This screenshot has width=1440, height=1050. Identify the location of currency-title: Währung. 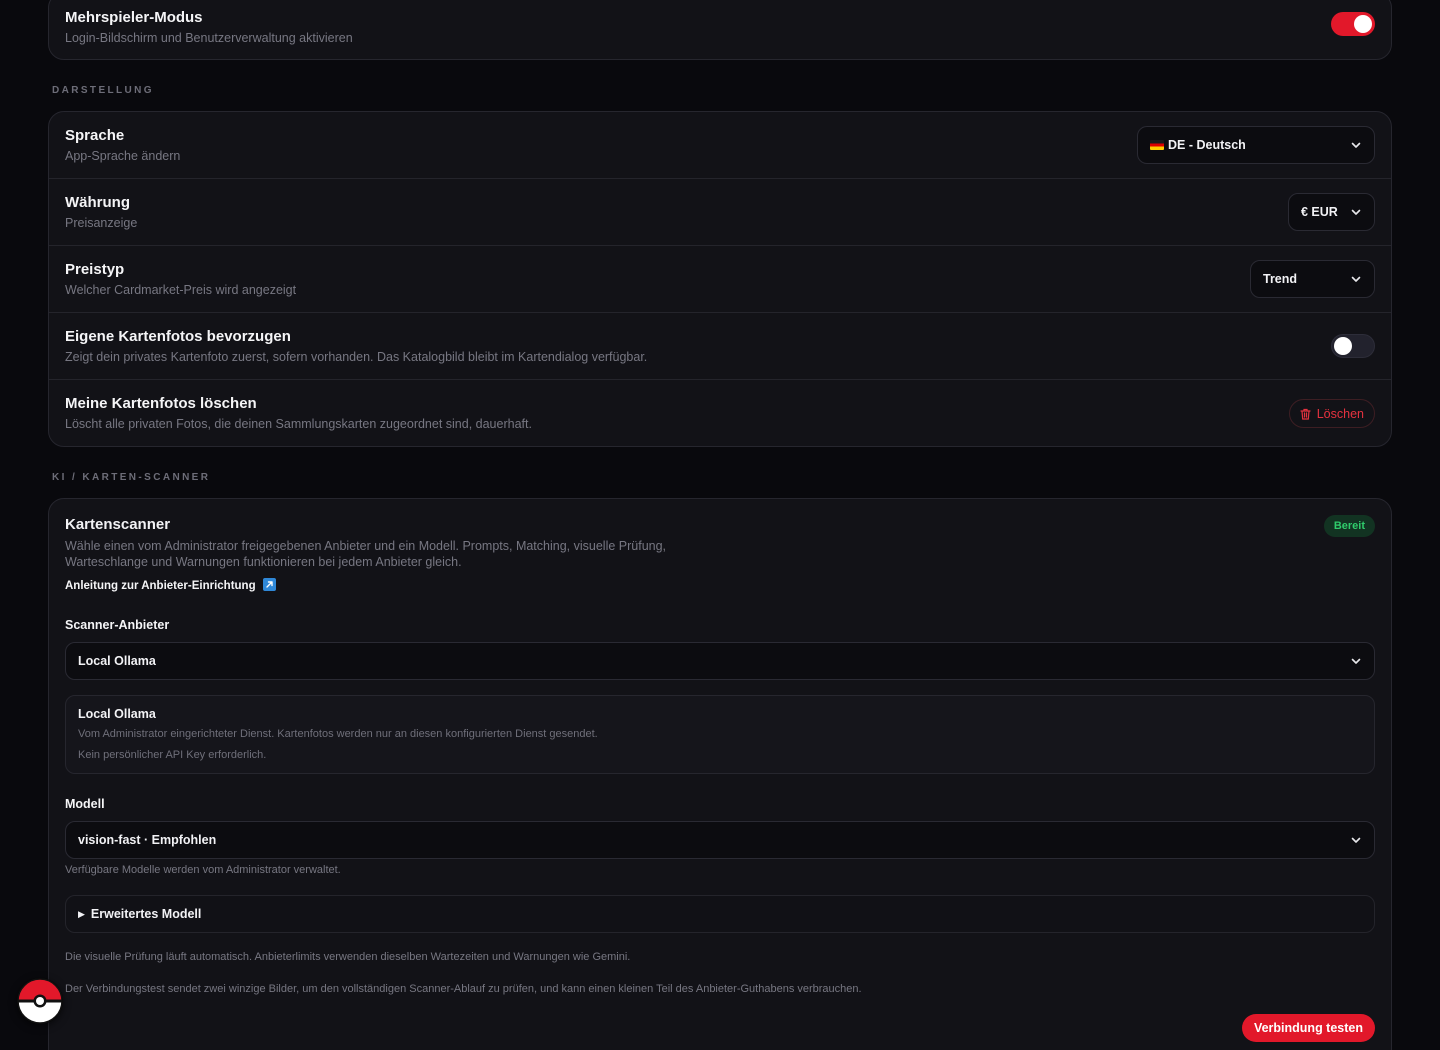
(97, 202).